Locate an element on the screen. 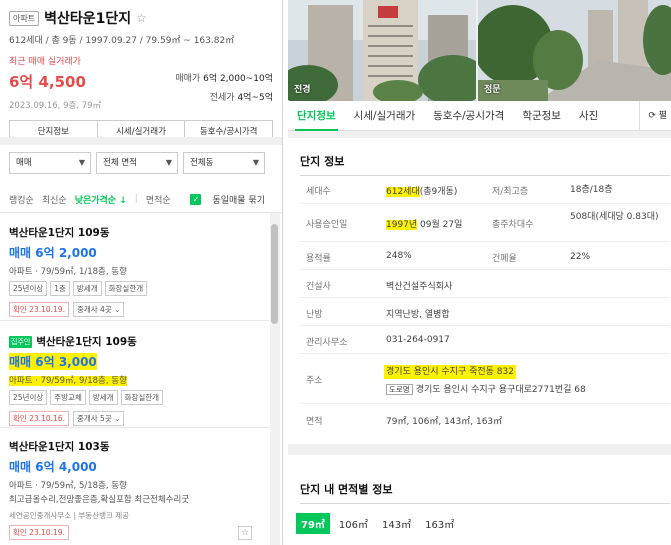 The width and height of the screenshot is (671, 545). info-value: 22% is located at coordinates (580, 257).